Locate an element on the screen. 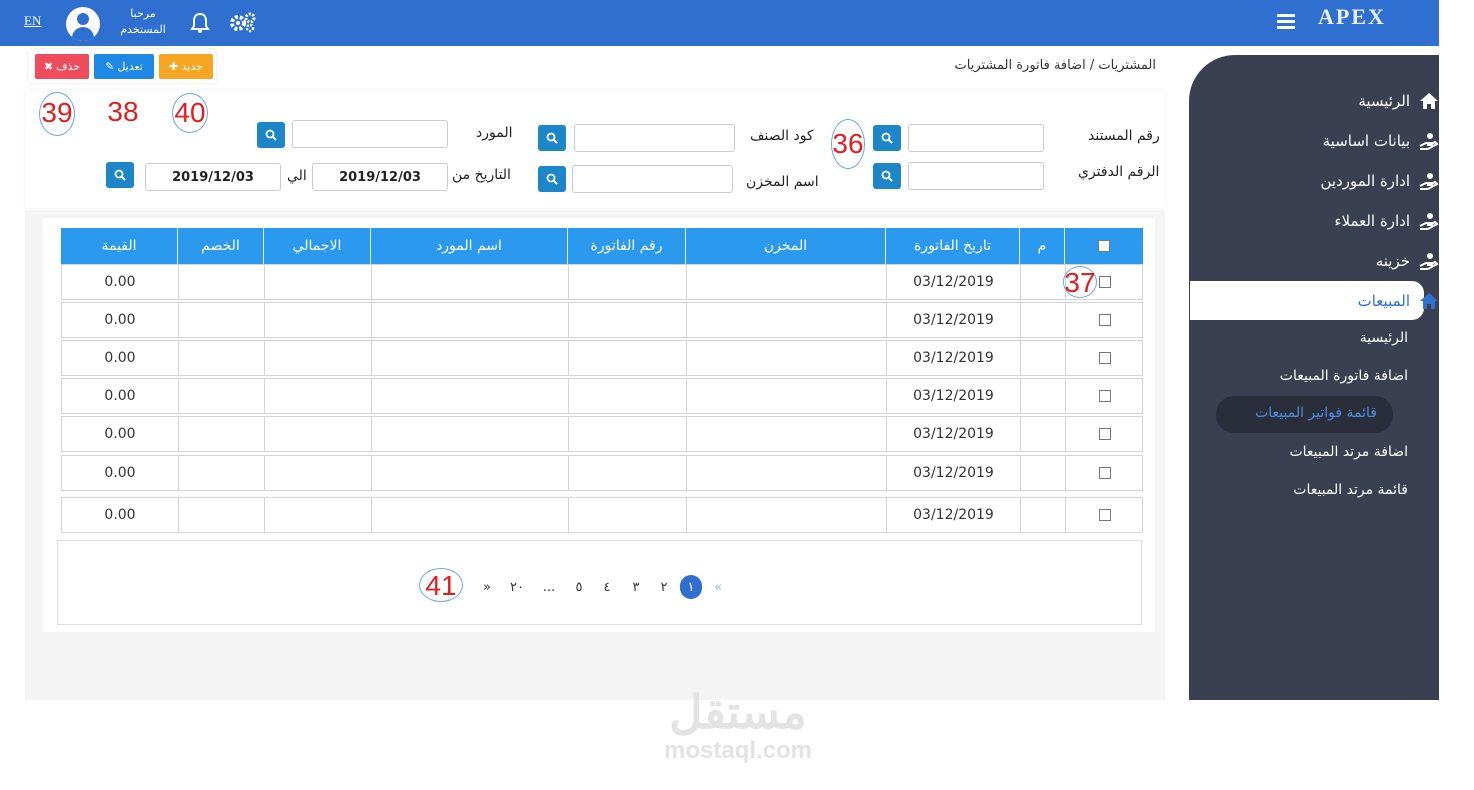  watermark-arabic: مستقل is located at coordinates (738, 712).